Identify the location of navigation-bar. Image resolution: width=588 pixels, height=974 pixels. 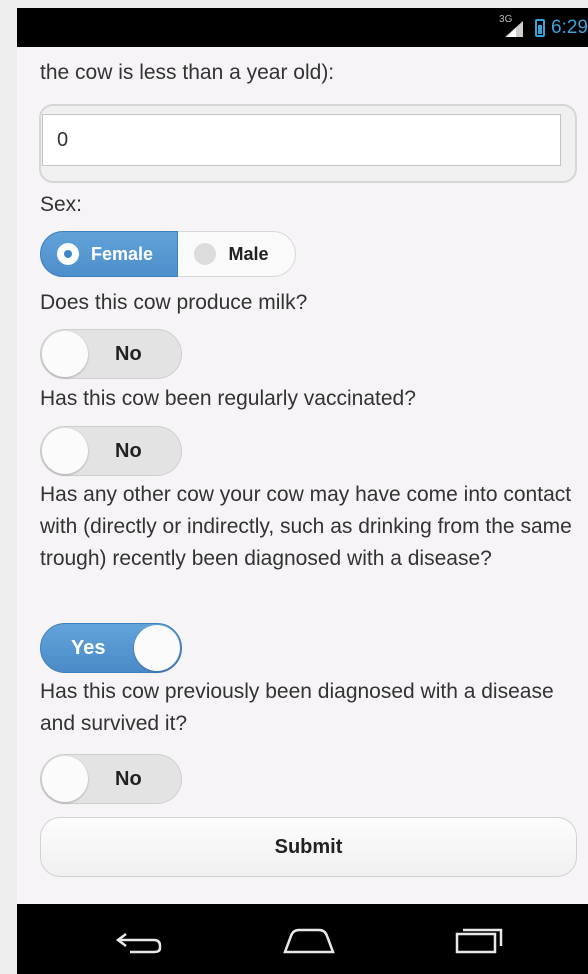
(302, 939).